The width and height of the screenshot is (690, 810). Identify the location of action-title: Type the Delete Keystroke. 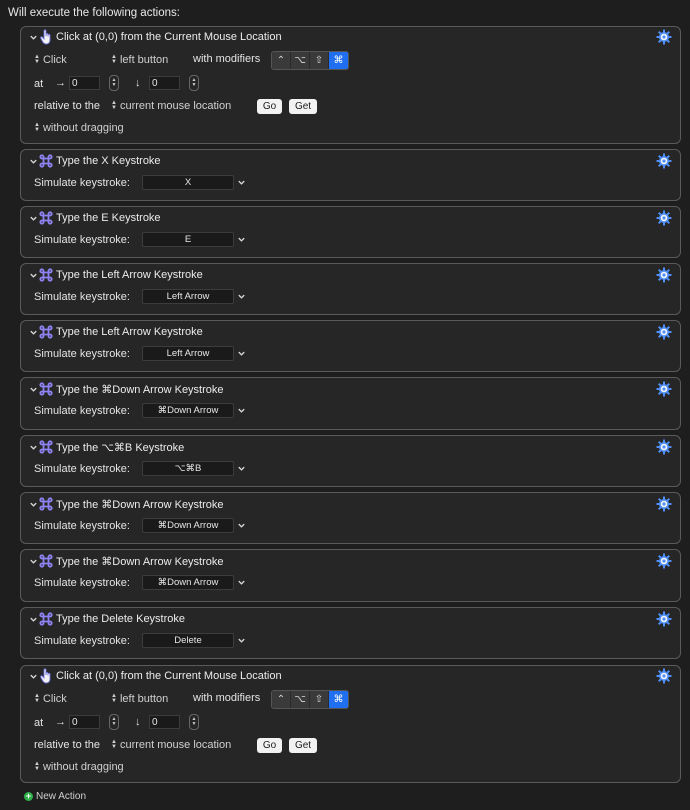
(121, 619).